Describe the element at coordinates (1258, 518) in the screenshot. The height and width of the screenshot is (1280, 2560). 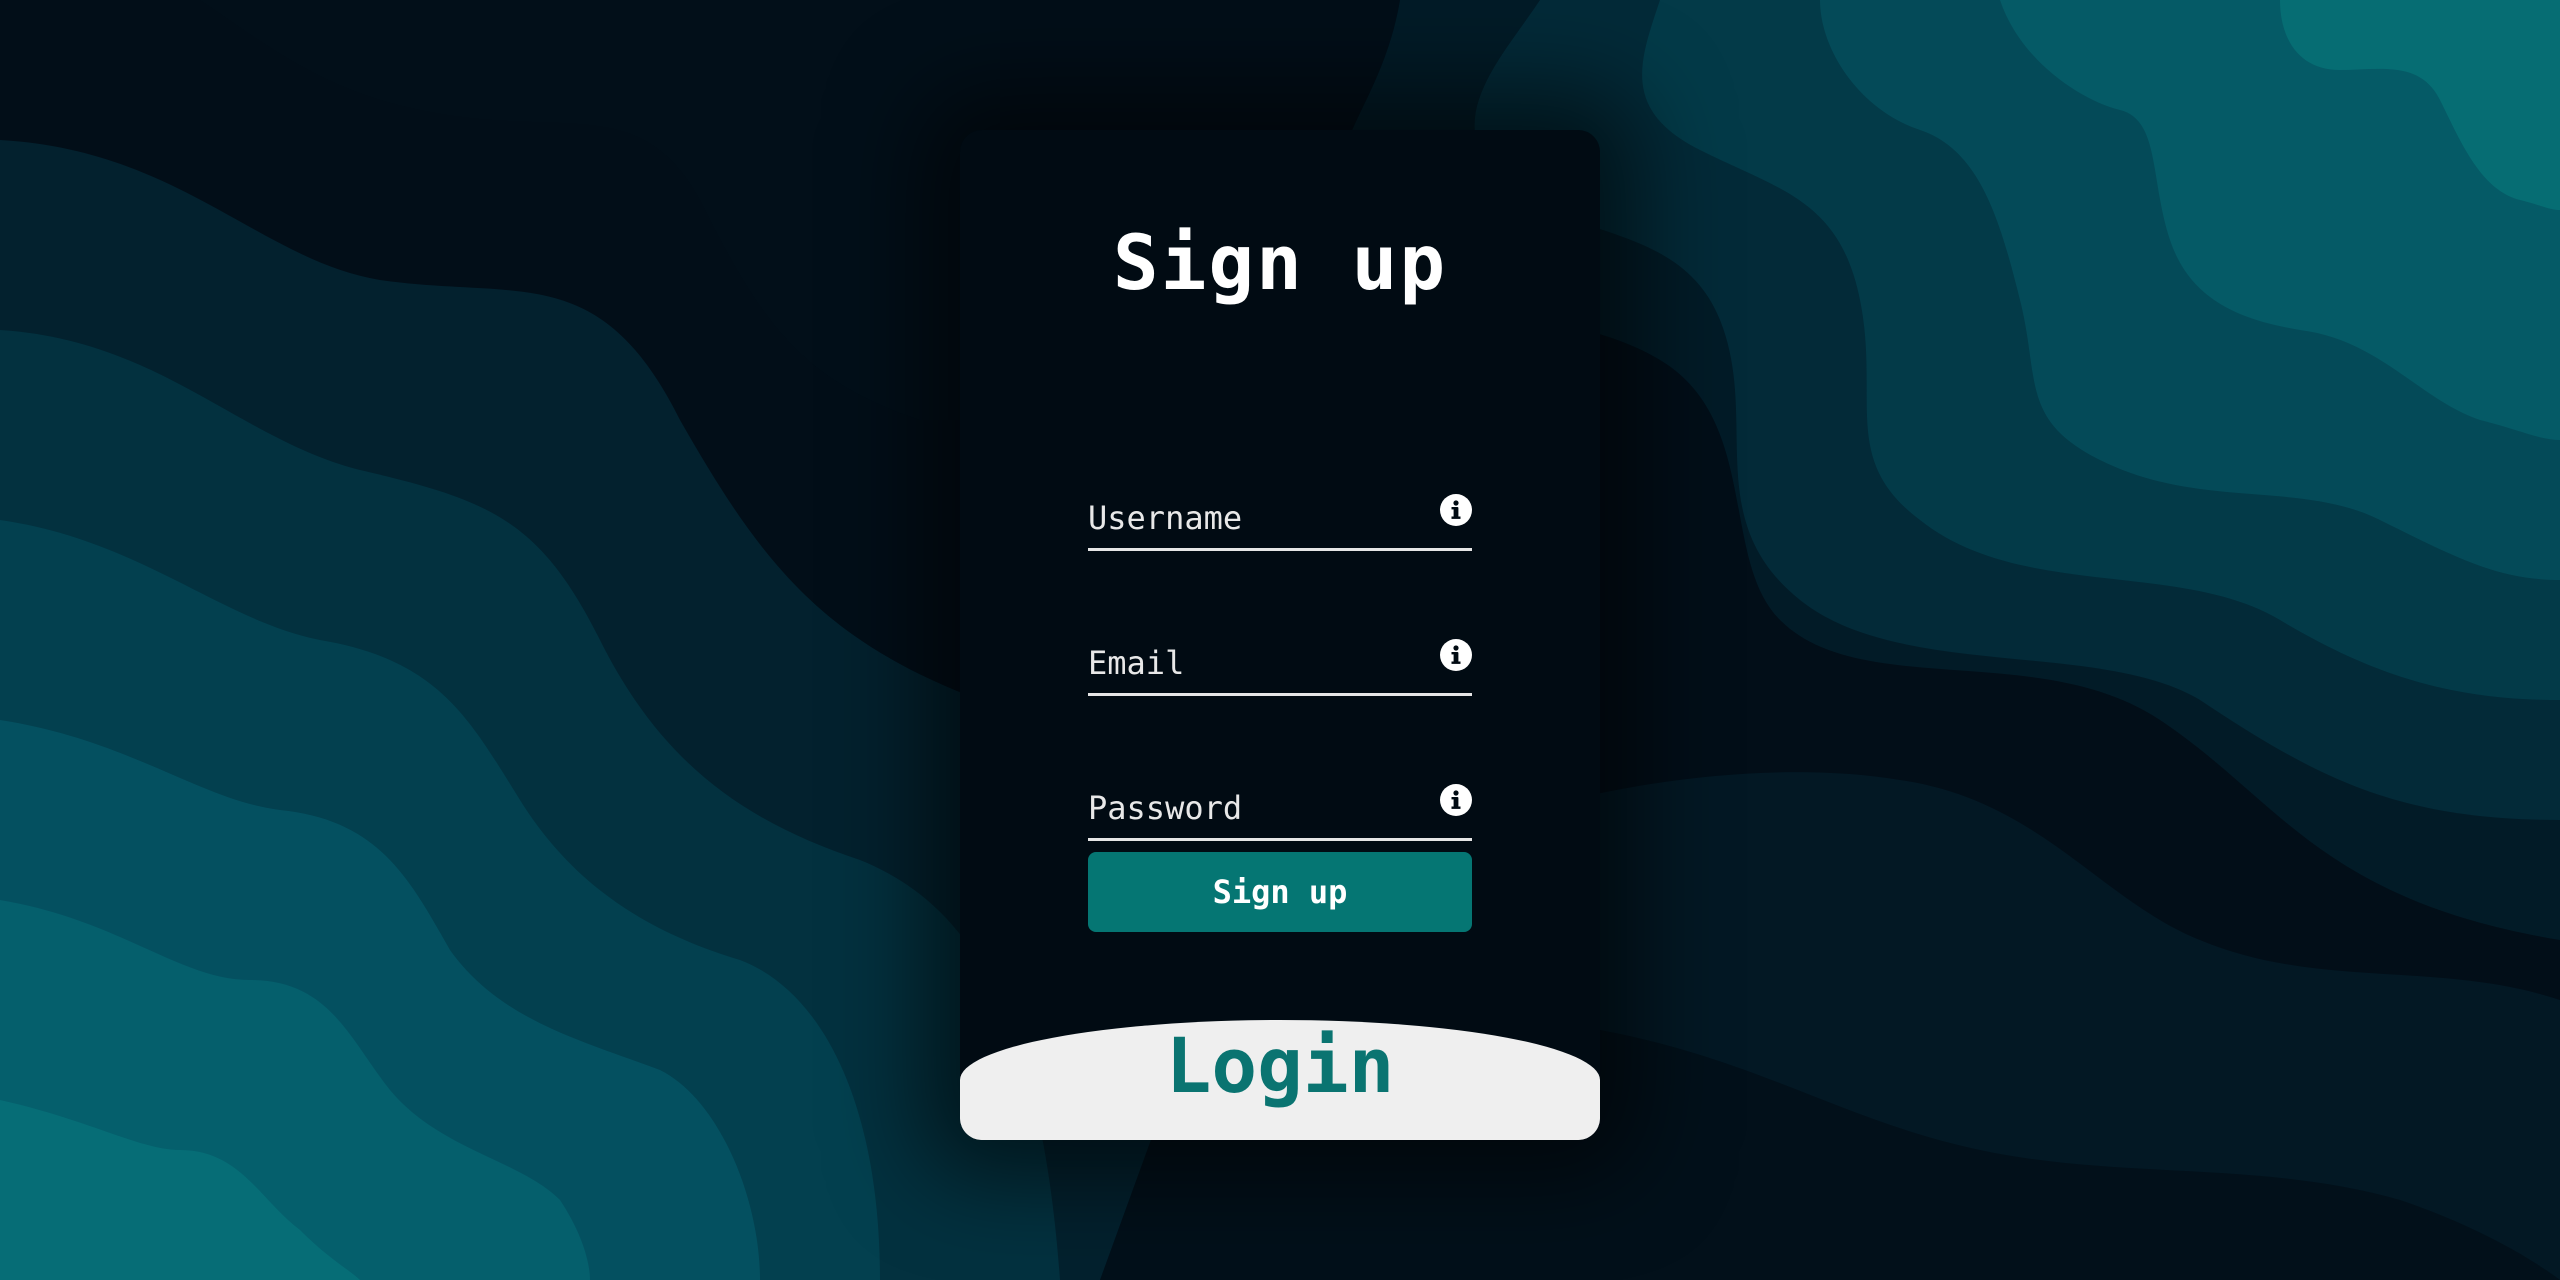
I see `username-input` at that location.